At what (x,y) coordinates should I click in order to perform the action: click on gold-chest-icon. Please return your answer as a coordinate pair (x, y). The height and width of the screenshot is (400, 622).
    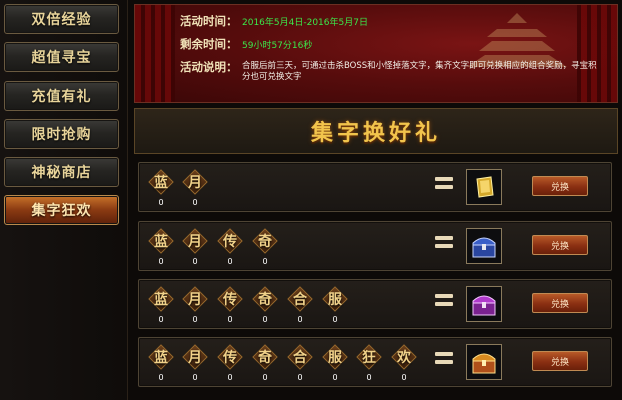
    Looking at the image, I should click on (484, 362).